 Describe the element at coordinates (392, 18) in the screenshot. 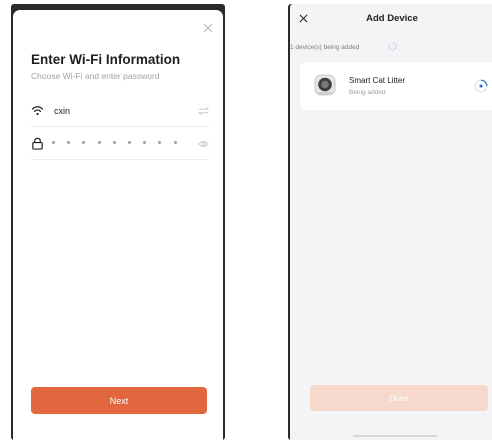

I see `page-title: Add Device` at that location.